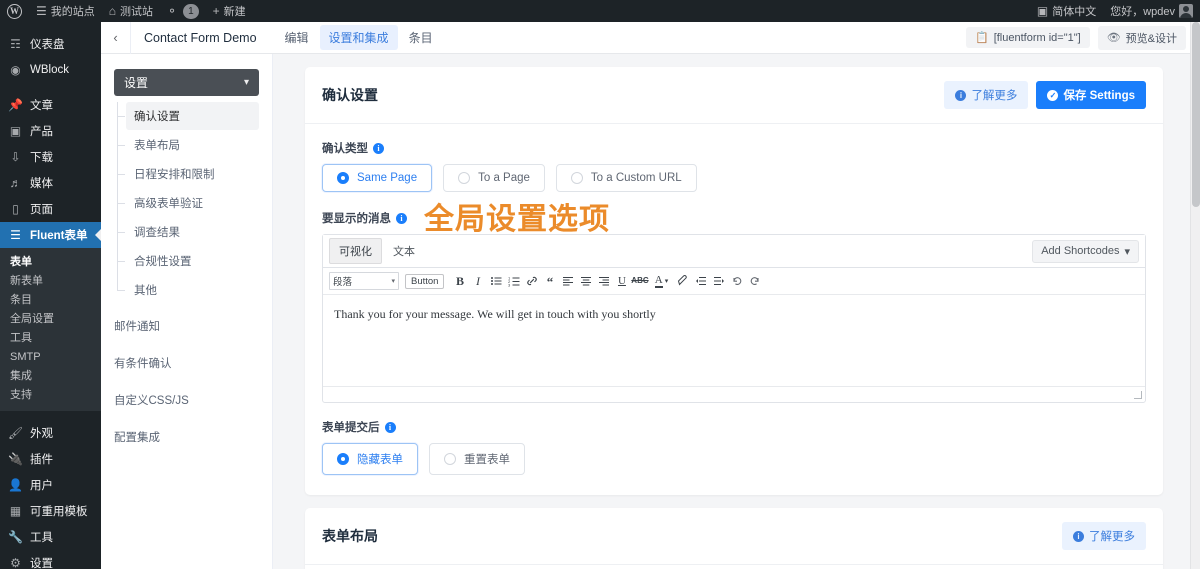 The image size is (1200, 569). I want to click on undo-icon, so click(736, 281).